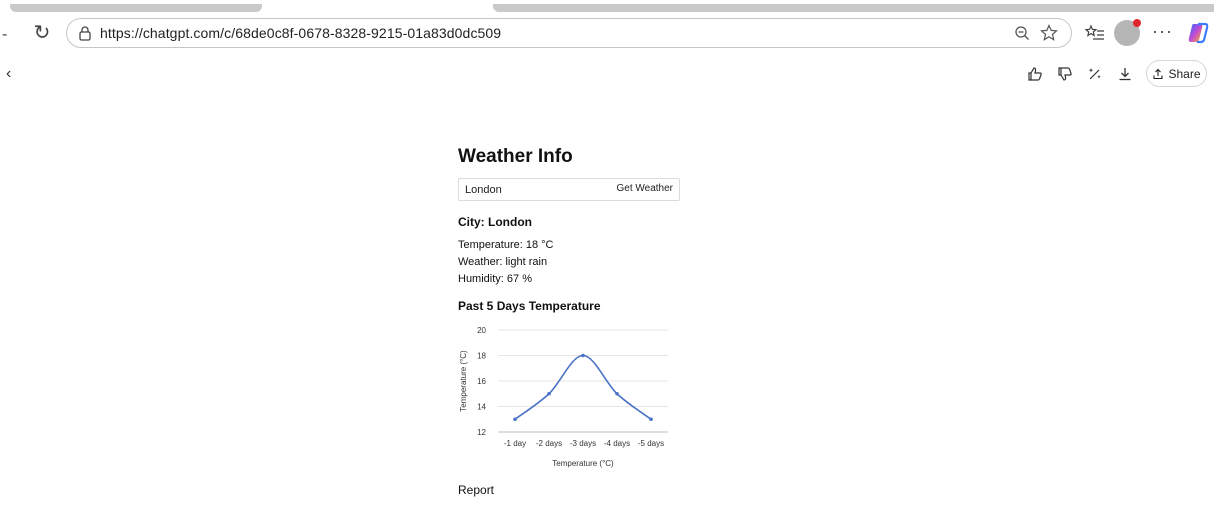  Describe the element at coordinates (463, 381) in the screenshot. I see `y-axis-label: Temperature (°C)` at that location.